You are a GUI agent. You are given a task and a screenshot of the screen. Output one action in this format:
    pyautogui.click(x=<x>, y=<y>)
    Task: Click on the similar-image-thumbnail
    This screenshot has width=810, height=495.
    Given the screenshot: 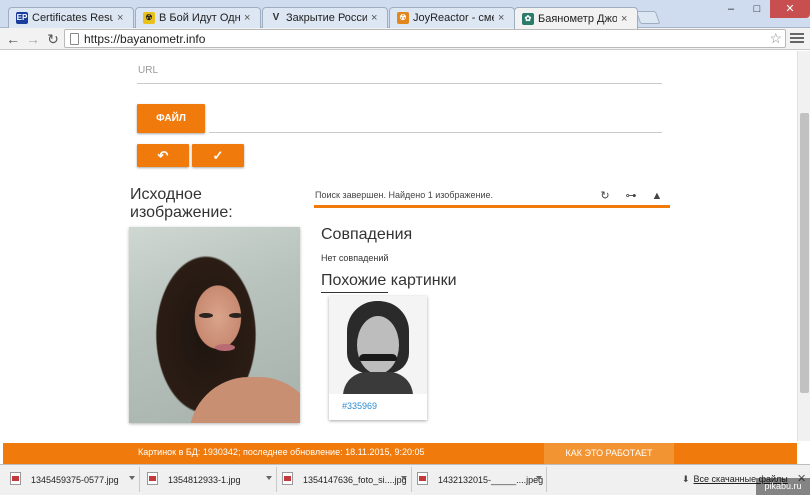 What is the action you would take?
    pyautogui.click(x=378, y=345)
    